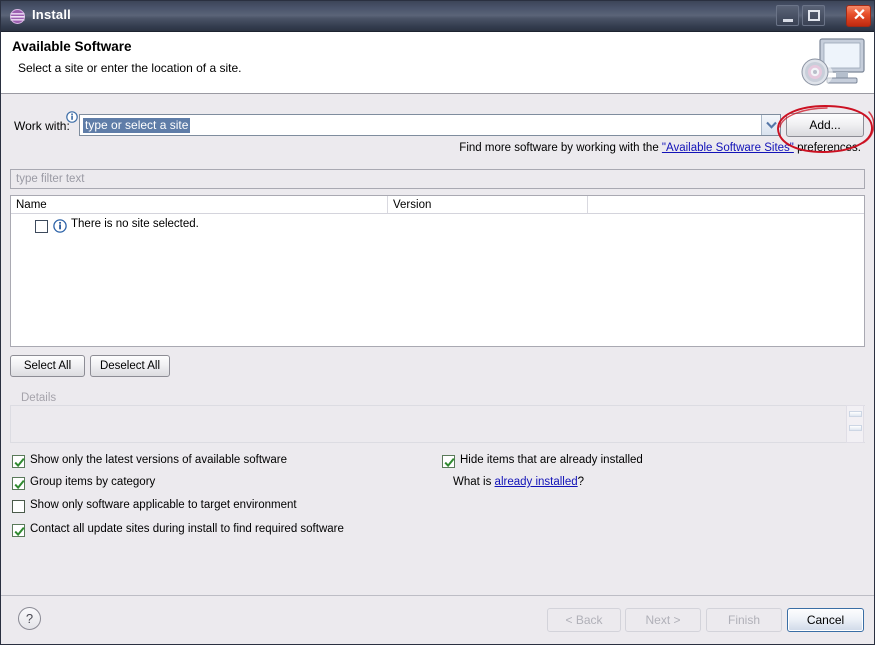 This screenshot has height=645, width=875. I want to click on checkbox-label: Hide items that are already installed, so click(551, 460).